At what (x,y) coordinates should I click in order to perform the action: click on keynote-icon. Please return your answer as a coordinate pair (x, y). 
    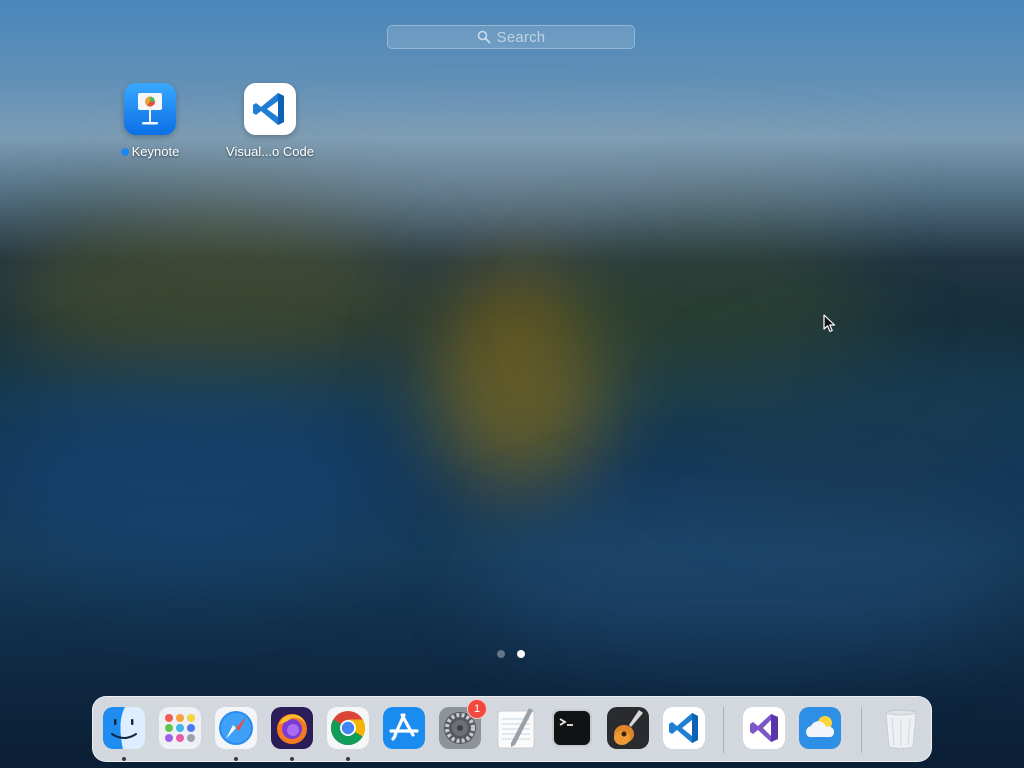
    Looking at the image, I should click on (150, 109).